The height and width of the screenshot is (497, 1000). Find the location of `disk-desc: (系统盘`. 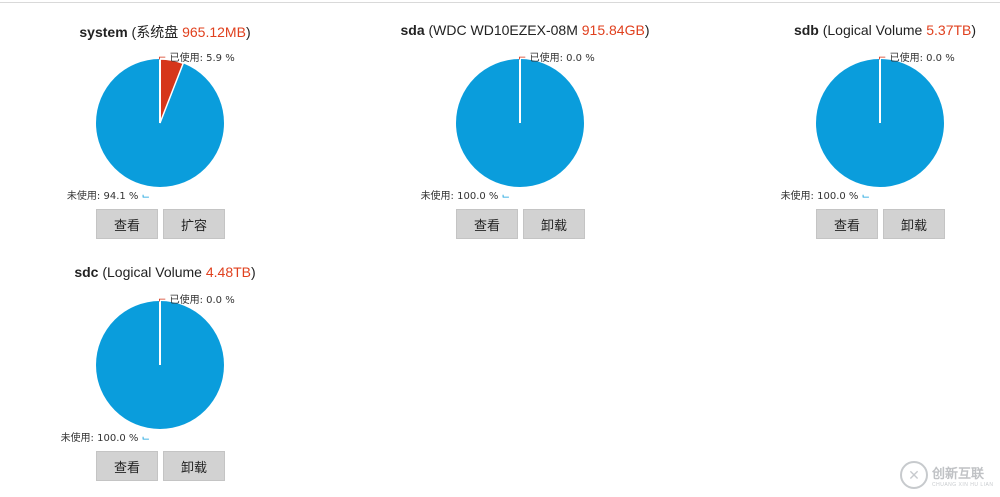

disk-desc: (系统盘 is located at coordinates (155, 32).